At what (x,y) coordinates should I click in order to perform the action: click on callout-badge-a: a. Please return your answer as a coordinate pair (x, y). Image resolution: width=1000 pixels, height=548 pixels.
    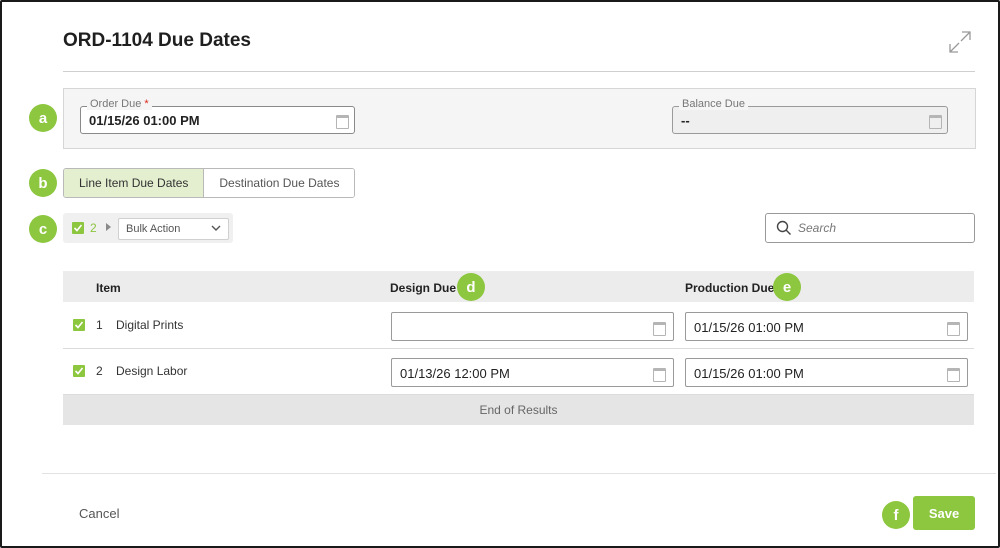
    Looking at the image, I should click on (43, 118).